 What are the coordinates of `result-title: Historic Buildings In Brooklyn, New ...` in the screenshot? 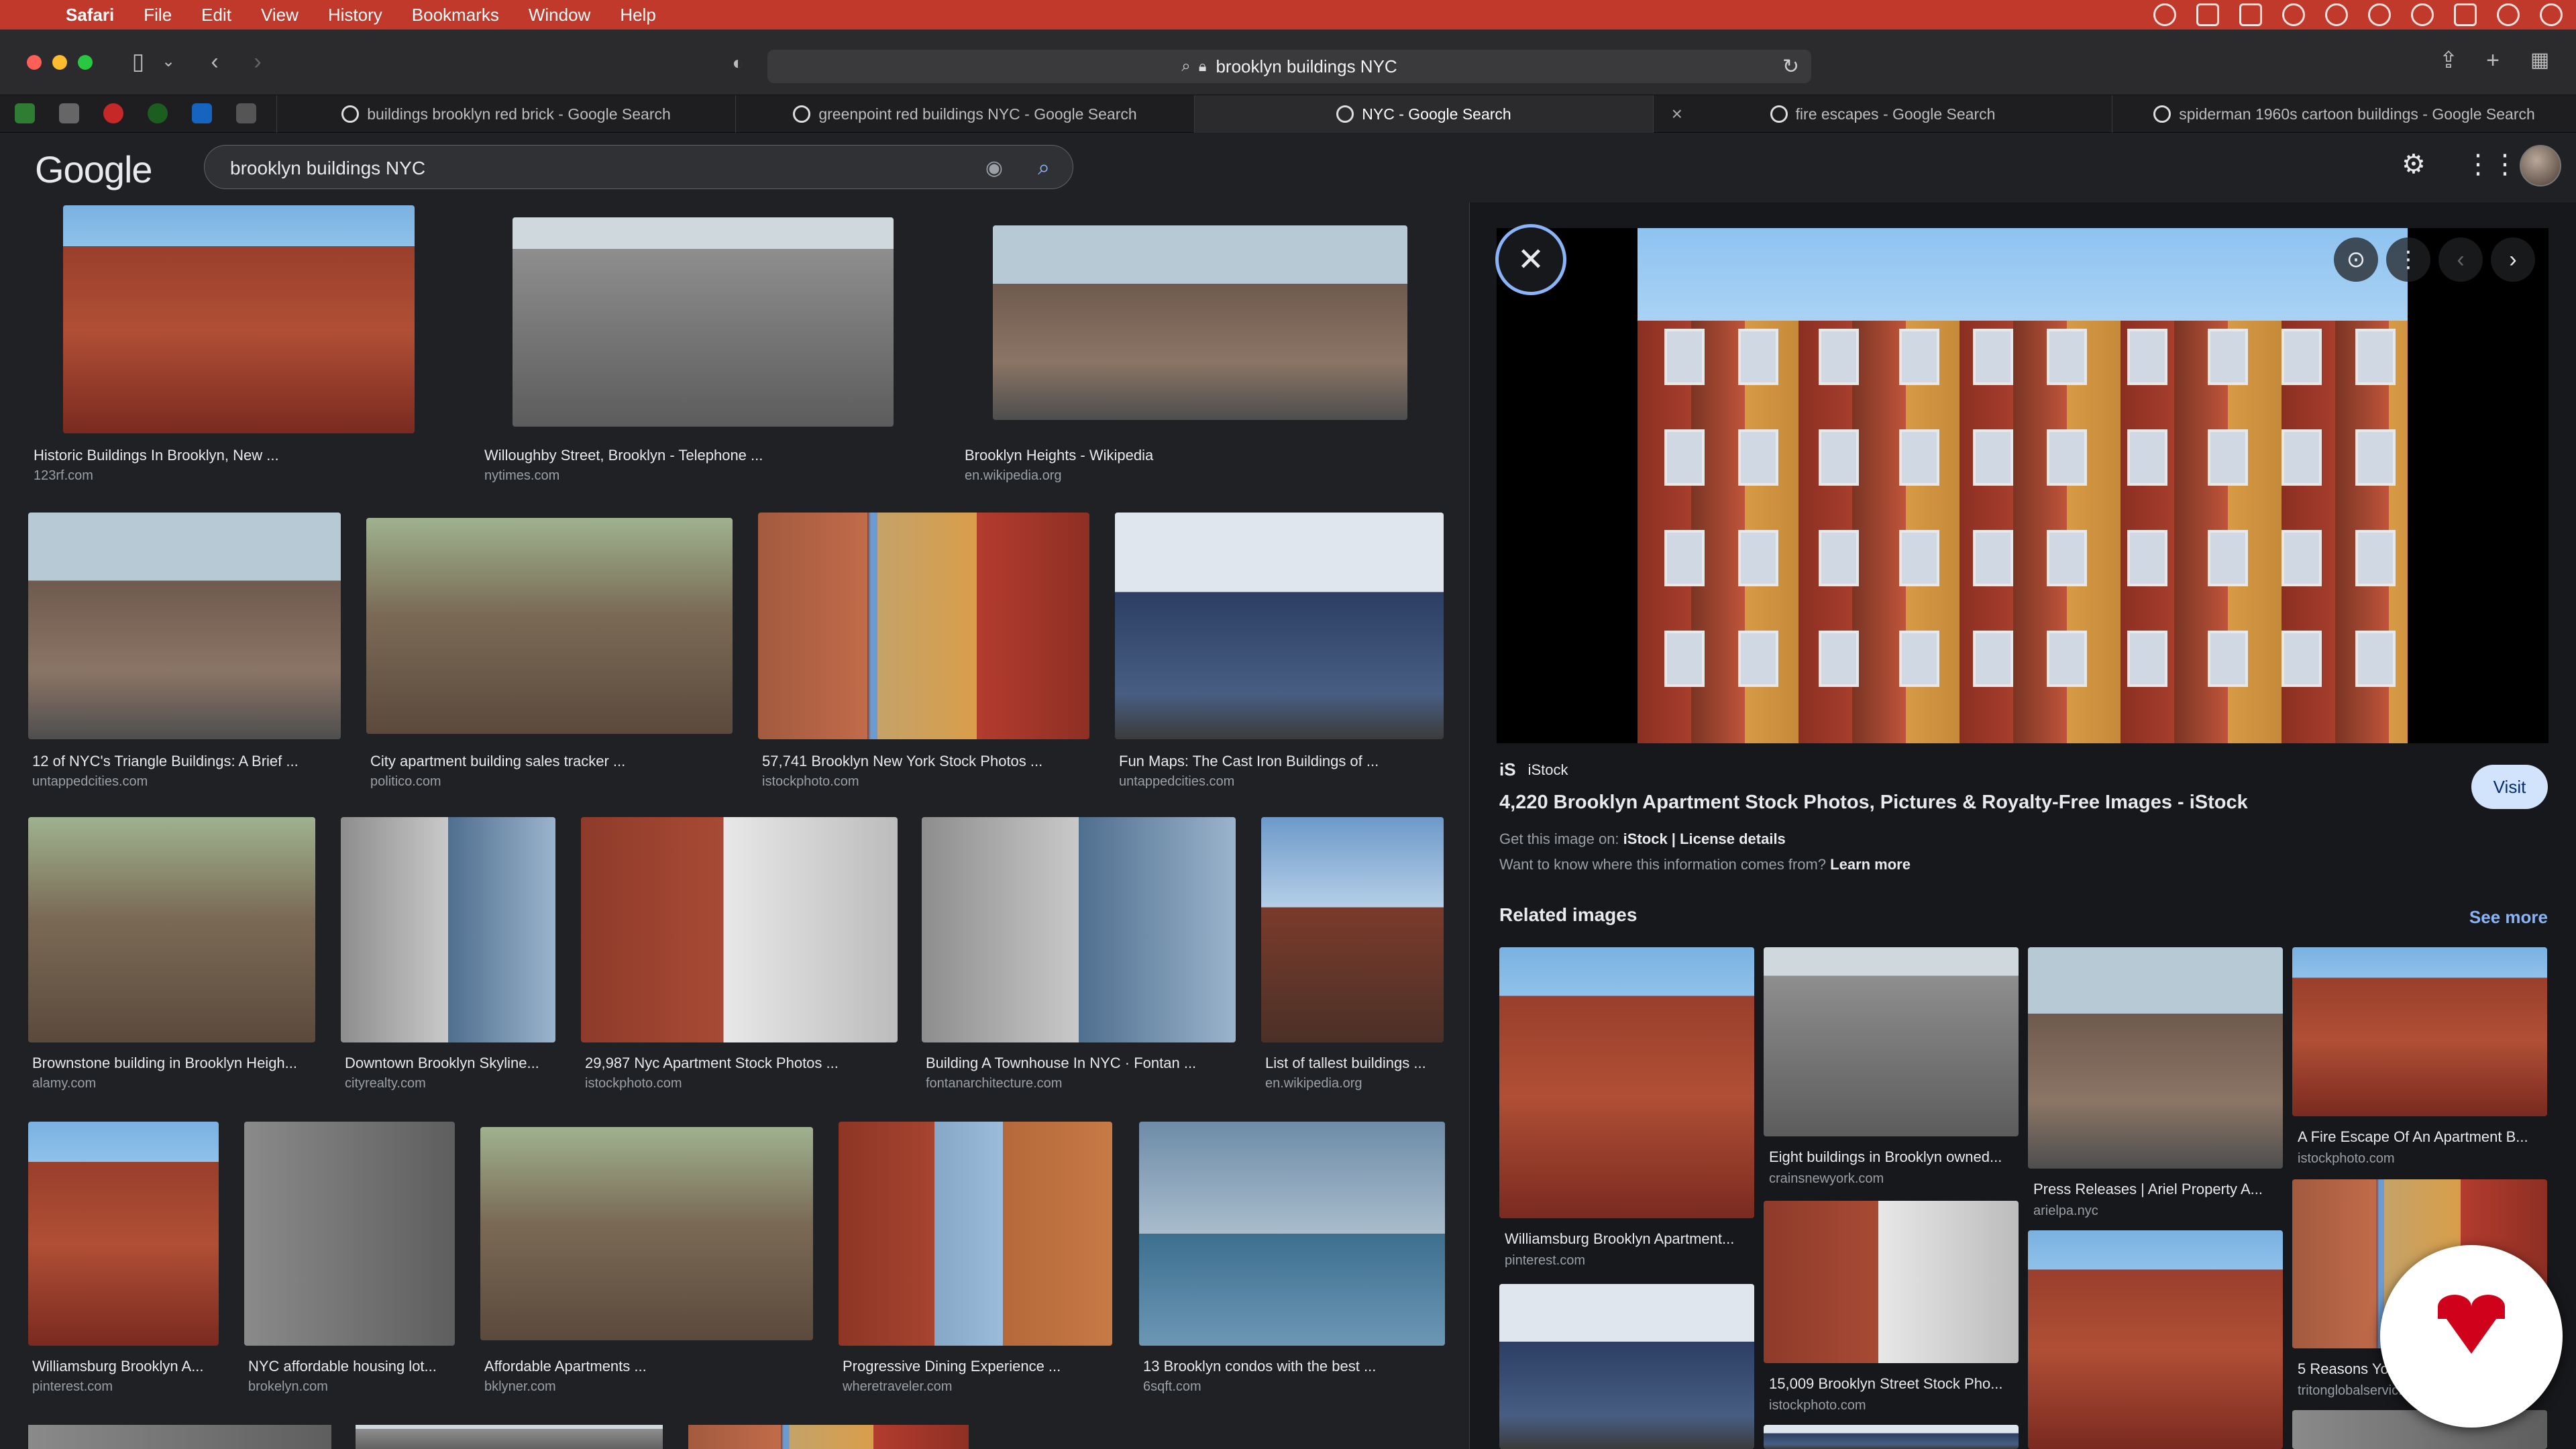 It's located at (156, 455).